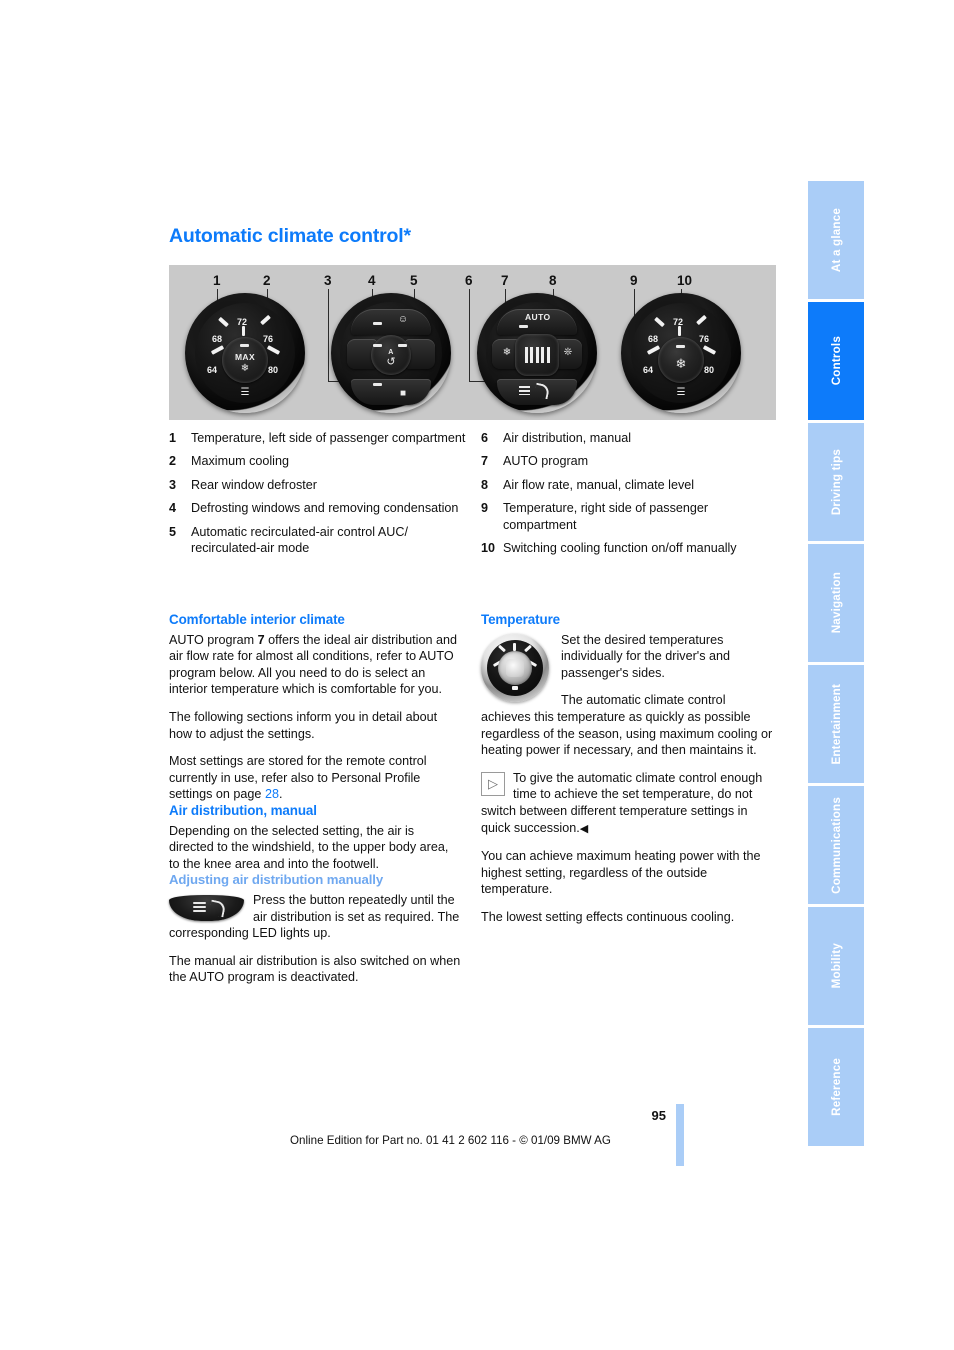 This screenshot has height=1350, width=954. What do you see at coordinates (173, 531) in the screenshot?
I see `legend-number: 5` at bounding box center [173, 531].